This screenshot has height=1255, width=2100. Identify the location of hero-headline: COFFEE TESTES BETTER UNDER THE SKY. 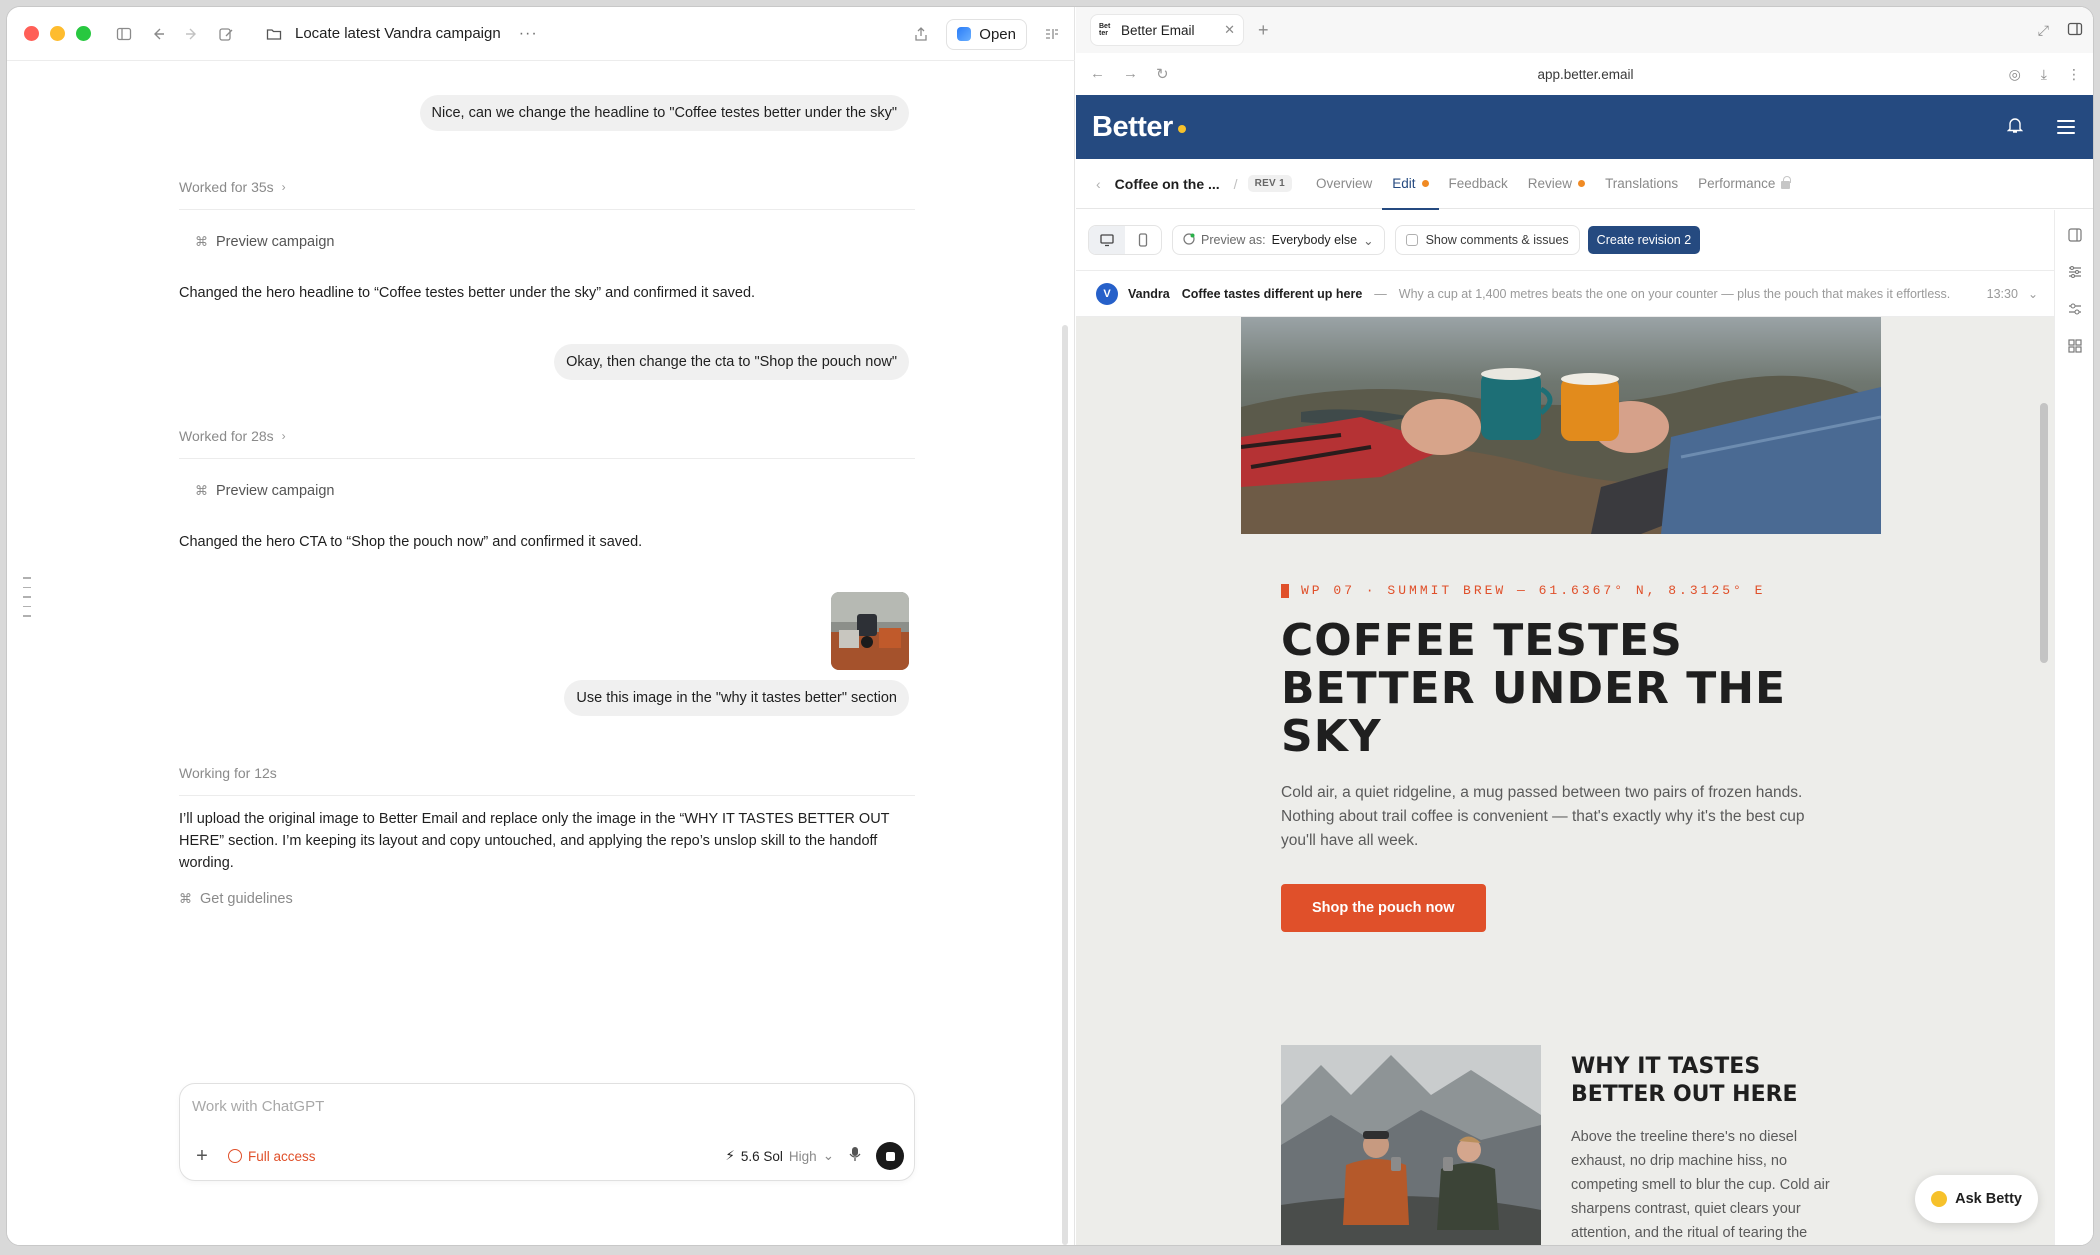
(1561, 689).